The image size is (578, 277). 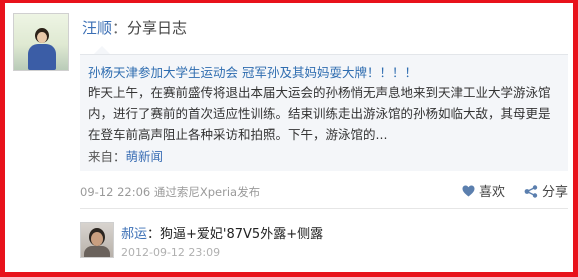 I want to click on post-action-label: 分享日志, so click(x=157, y=28).